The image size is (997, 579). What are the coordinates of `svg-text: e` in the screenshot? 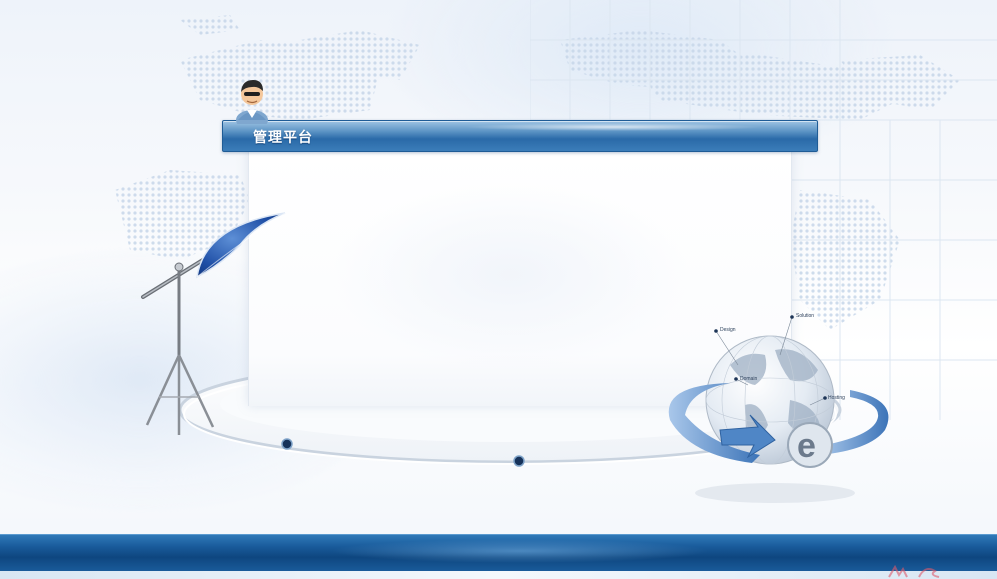 It's located at (806, 446).